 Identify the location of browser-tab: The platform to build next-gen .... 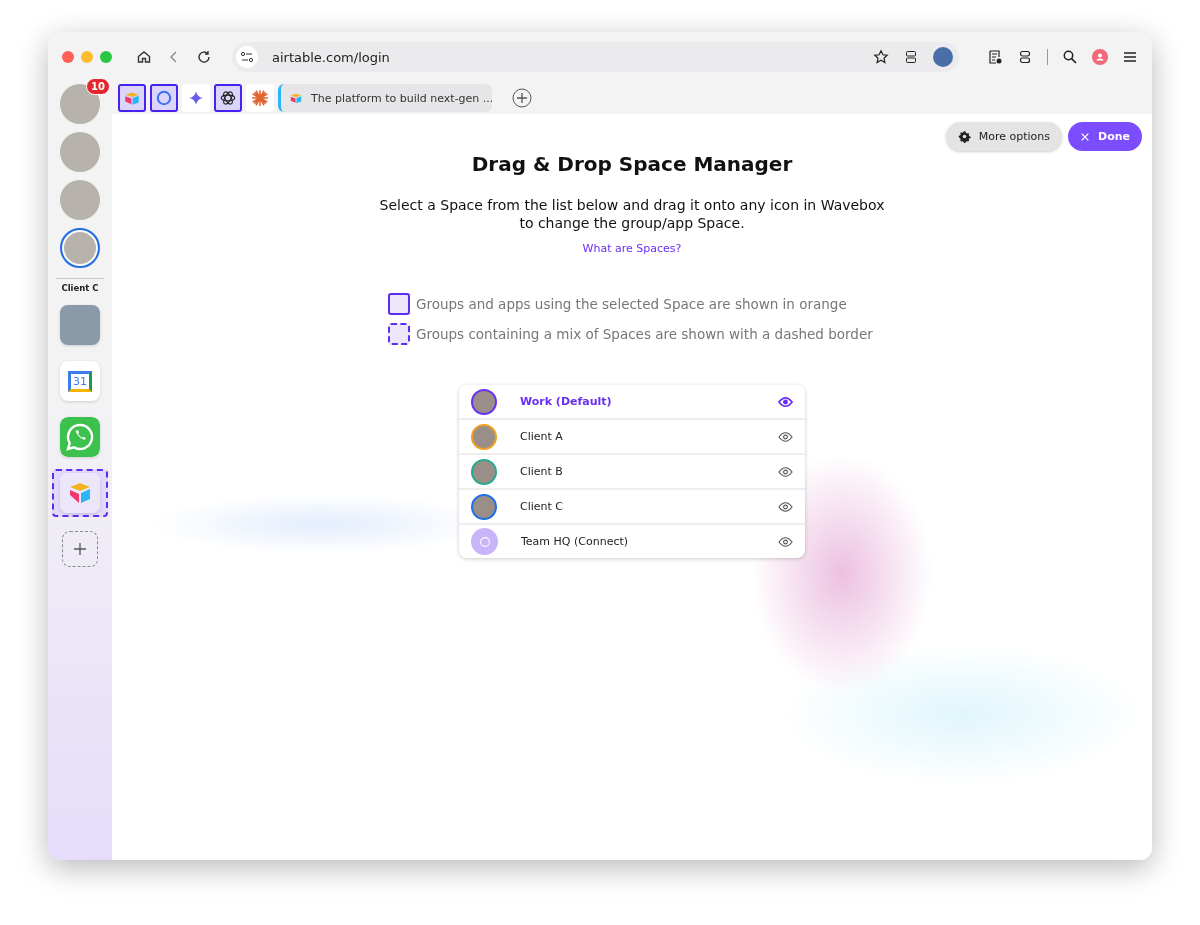
(385, 98).